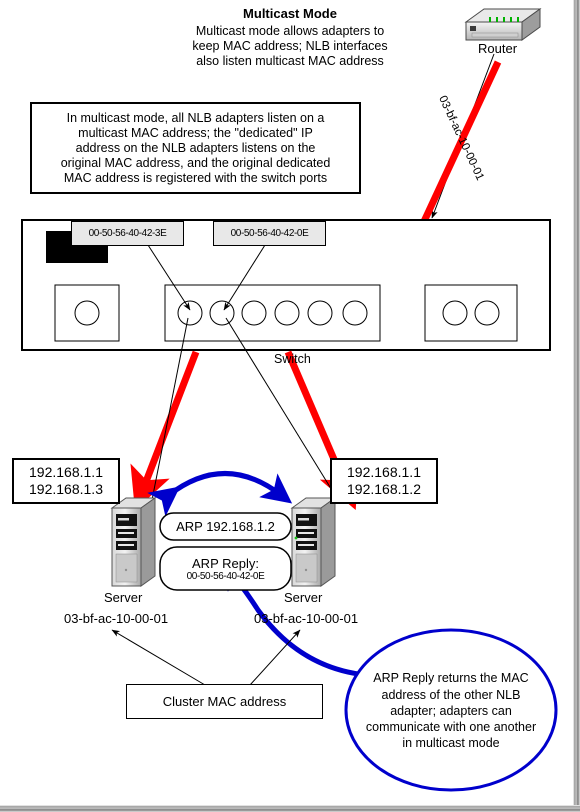 The image size is (580, 812). I want to click on switch-label: Switch, so click(292, 359).